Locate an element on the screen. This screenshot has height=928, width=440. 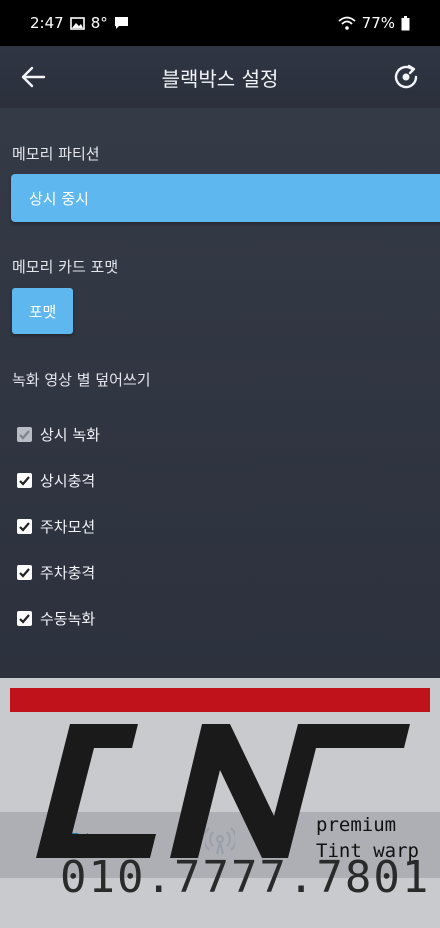
page-title: 블랙박스 설정 is located at coordinates (220, 78).